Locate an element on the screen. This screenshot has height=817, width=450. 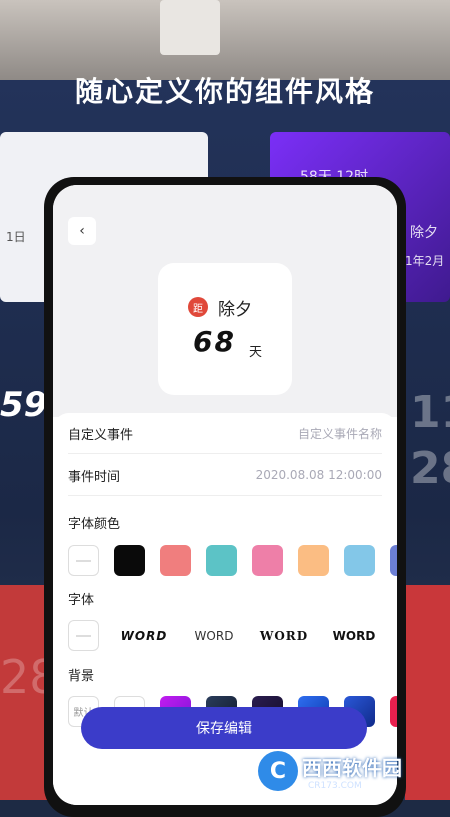
font-color-swatches is located at coordinates (232, 560).